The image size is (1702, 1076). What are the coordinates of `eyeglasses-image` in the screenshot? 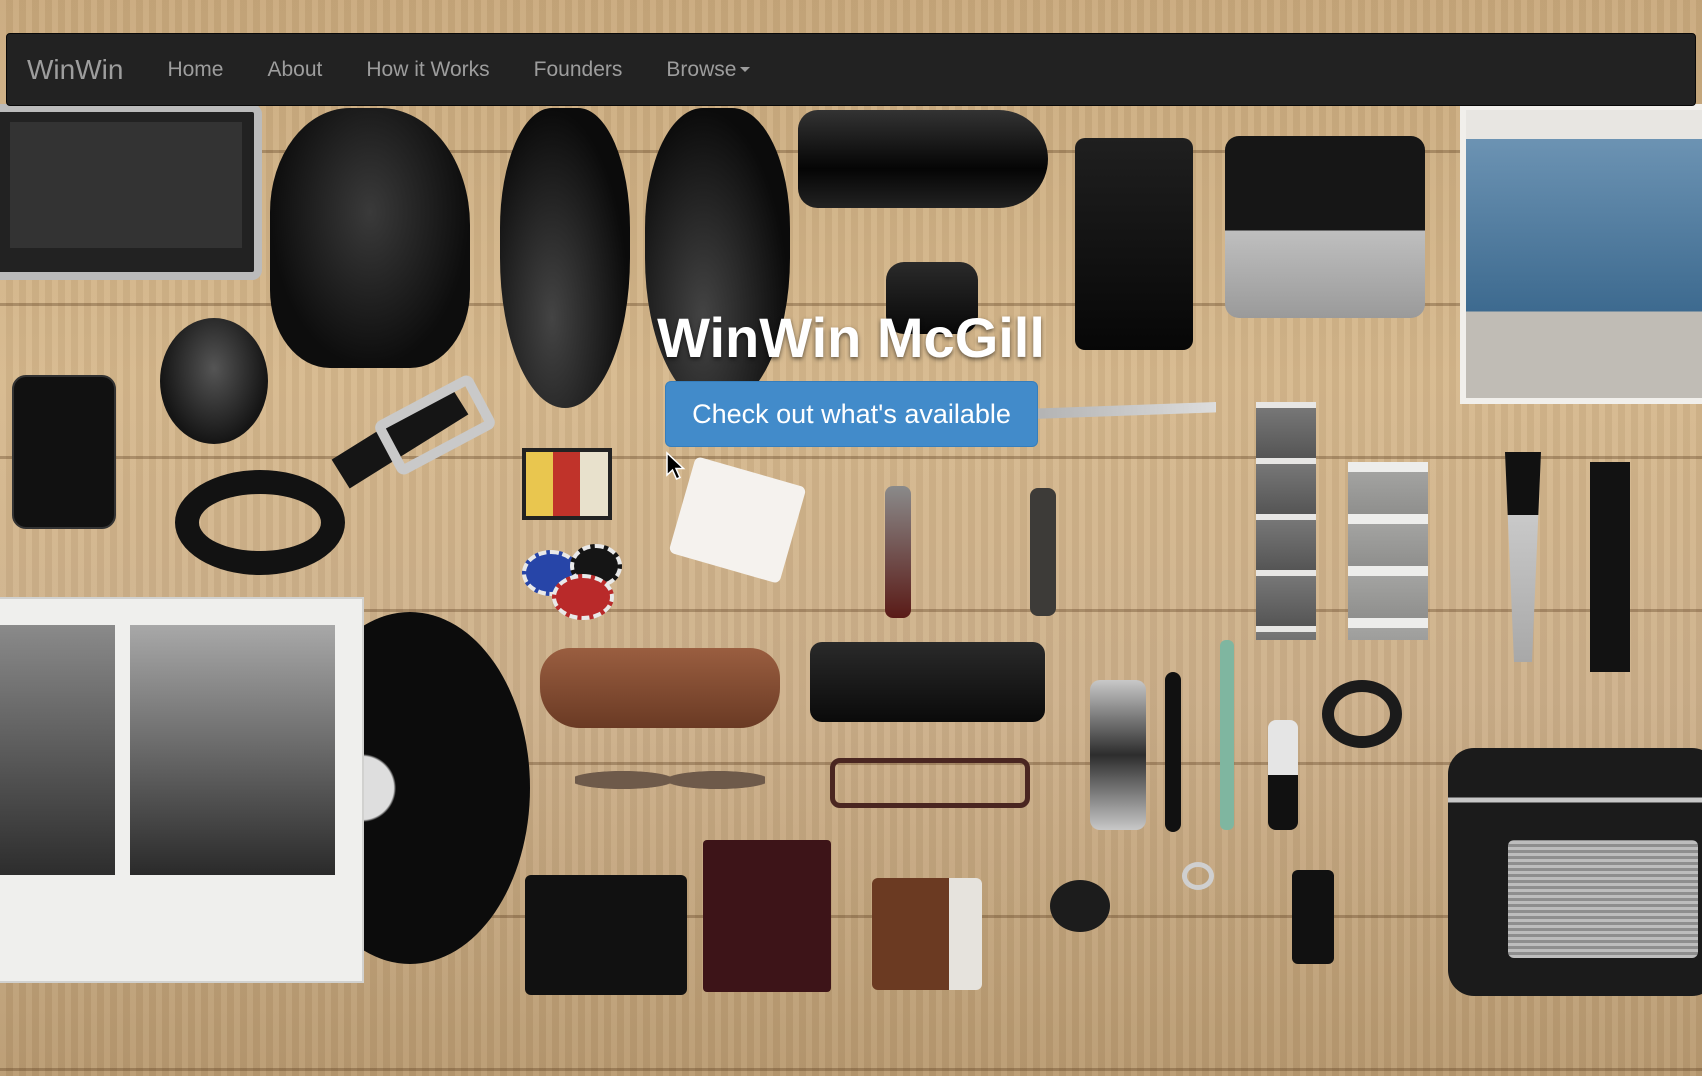 It's located at (930, 783).